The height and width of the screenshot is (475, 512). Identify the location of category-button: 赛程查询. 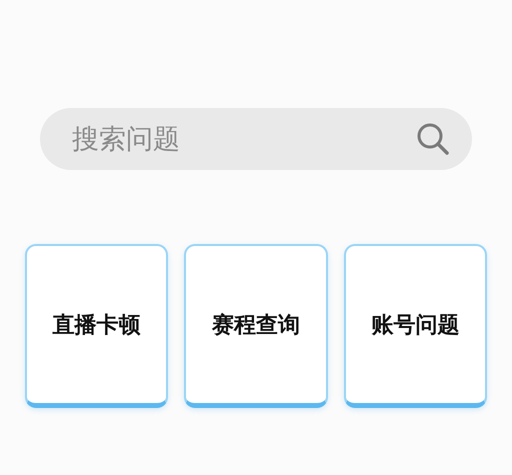
(256, 326).